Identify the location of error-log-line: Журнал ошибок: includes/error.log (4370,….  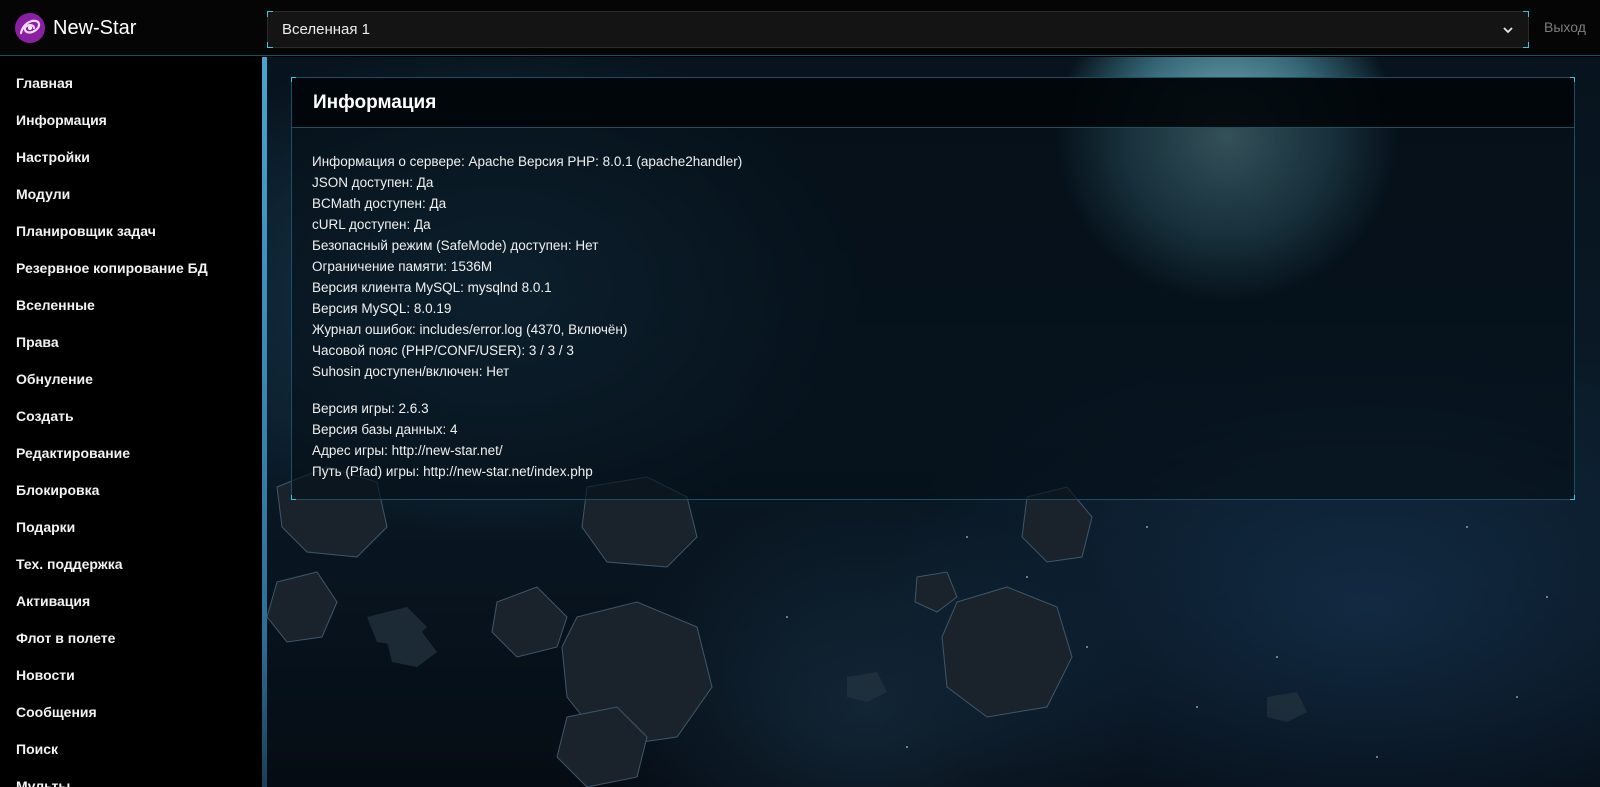
(470, 329).